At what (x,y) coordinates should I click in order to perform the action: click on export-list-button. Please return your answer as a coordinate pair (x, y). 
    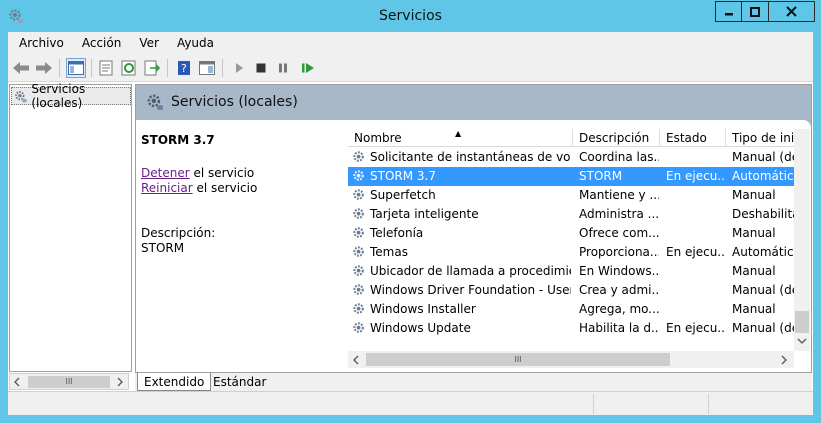
    Looking at the image, I should click on (152, 68).